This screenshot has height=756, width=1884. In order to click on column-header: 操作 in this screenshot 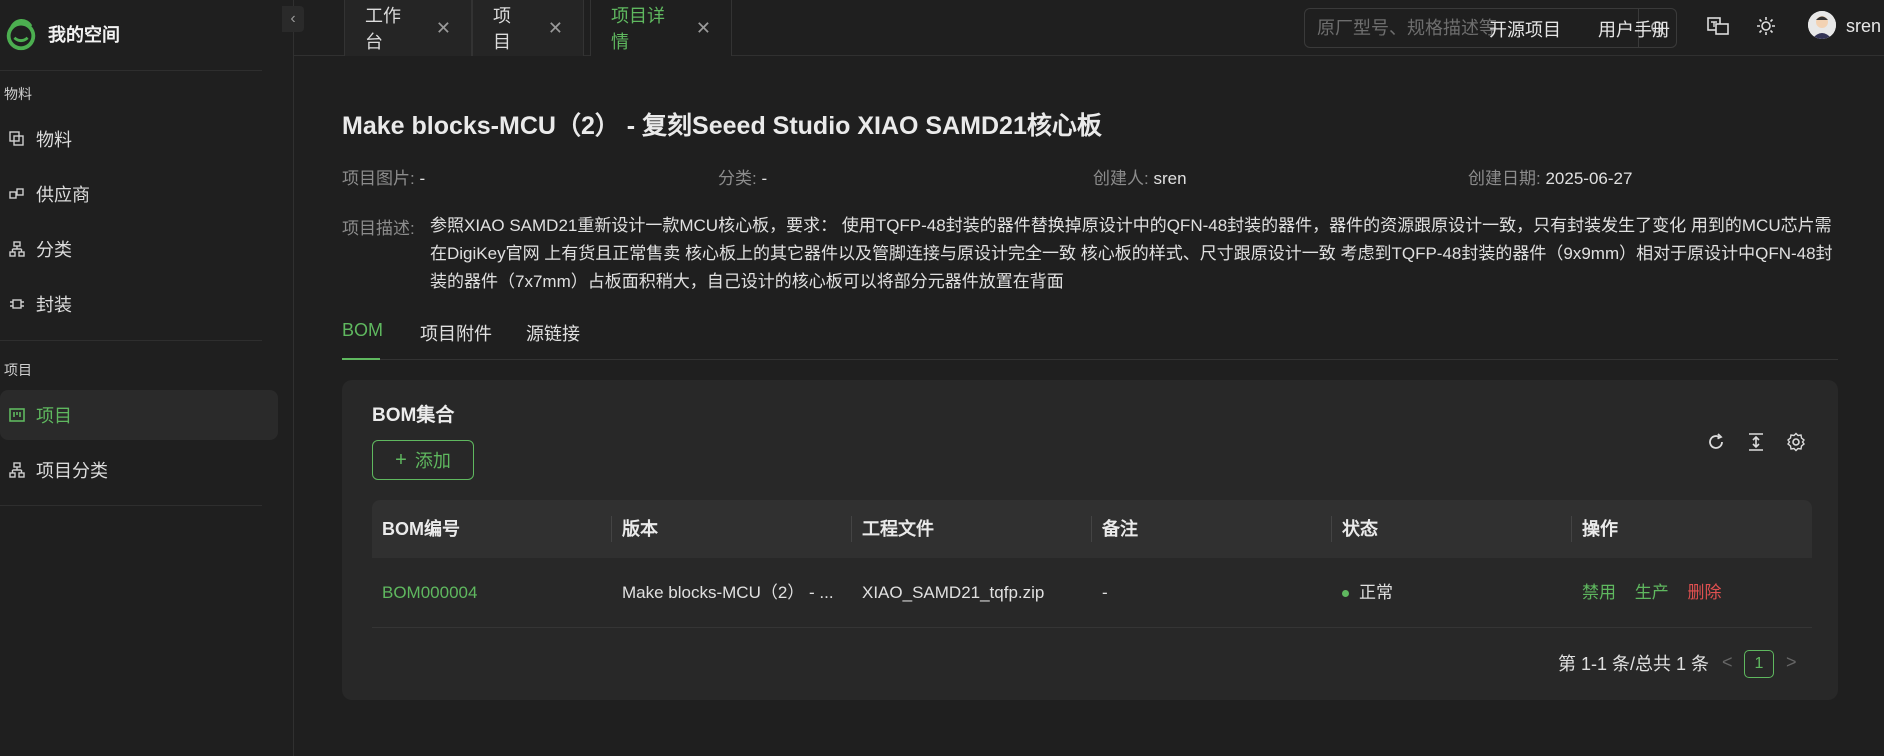, I will do `click(1595, 529)`.